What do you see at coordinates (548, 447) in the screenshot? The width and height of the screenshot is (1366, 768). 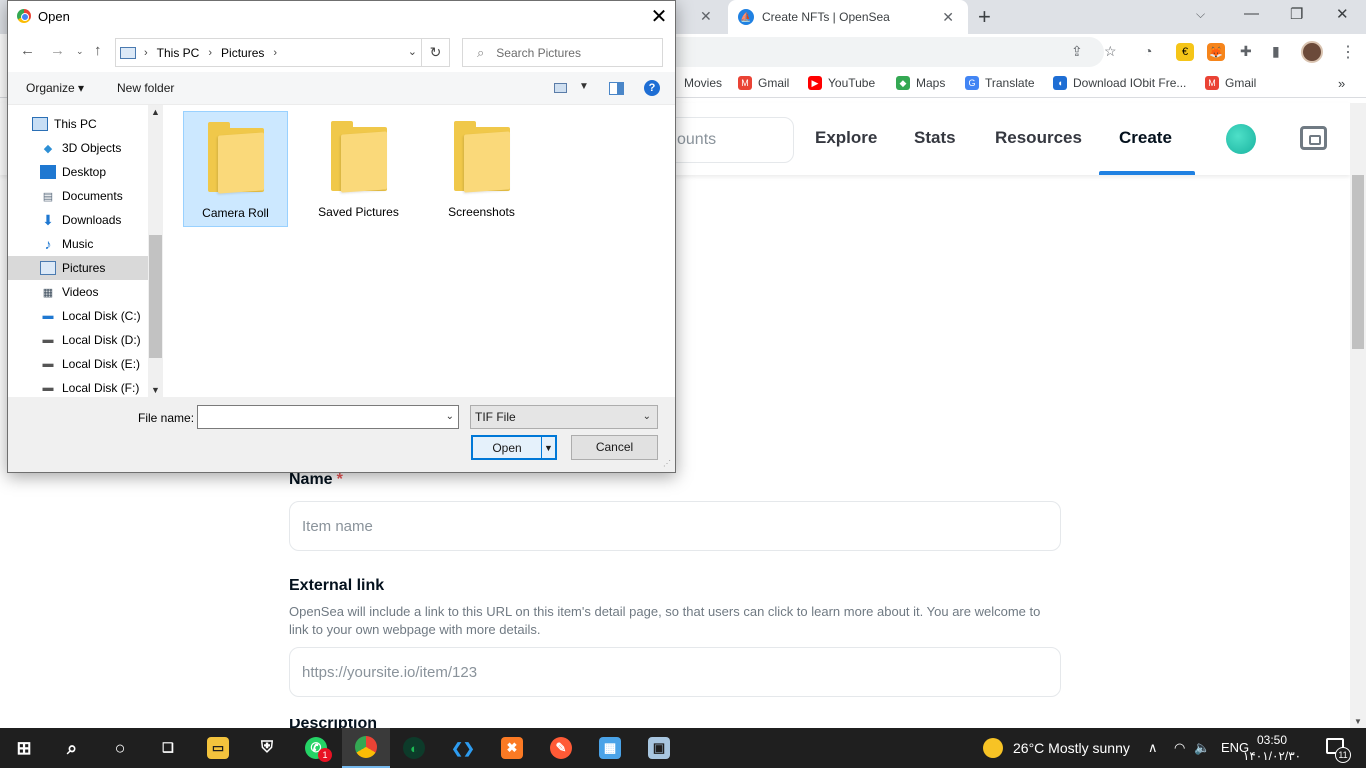 I see `open-split-dropdown-icon: ▼` at bounding box center [548, 447].